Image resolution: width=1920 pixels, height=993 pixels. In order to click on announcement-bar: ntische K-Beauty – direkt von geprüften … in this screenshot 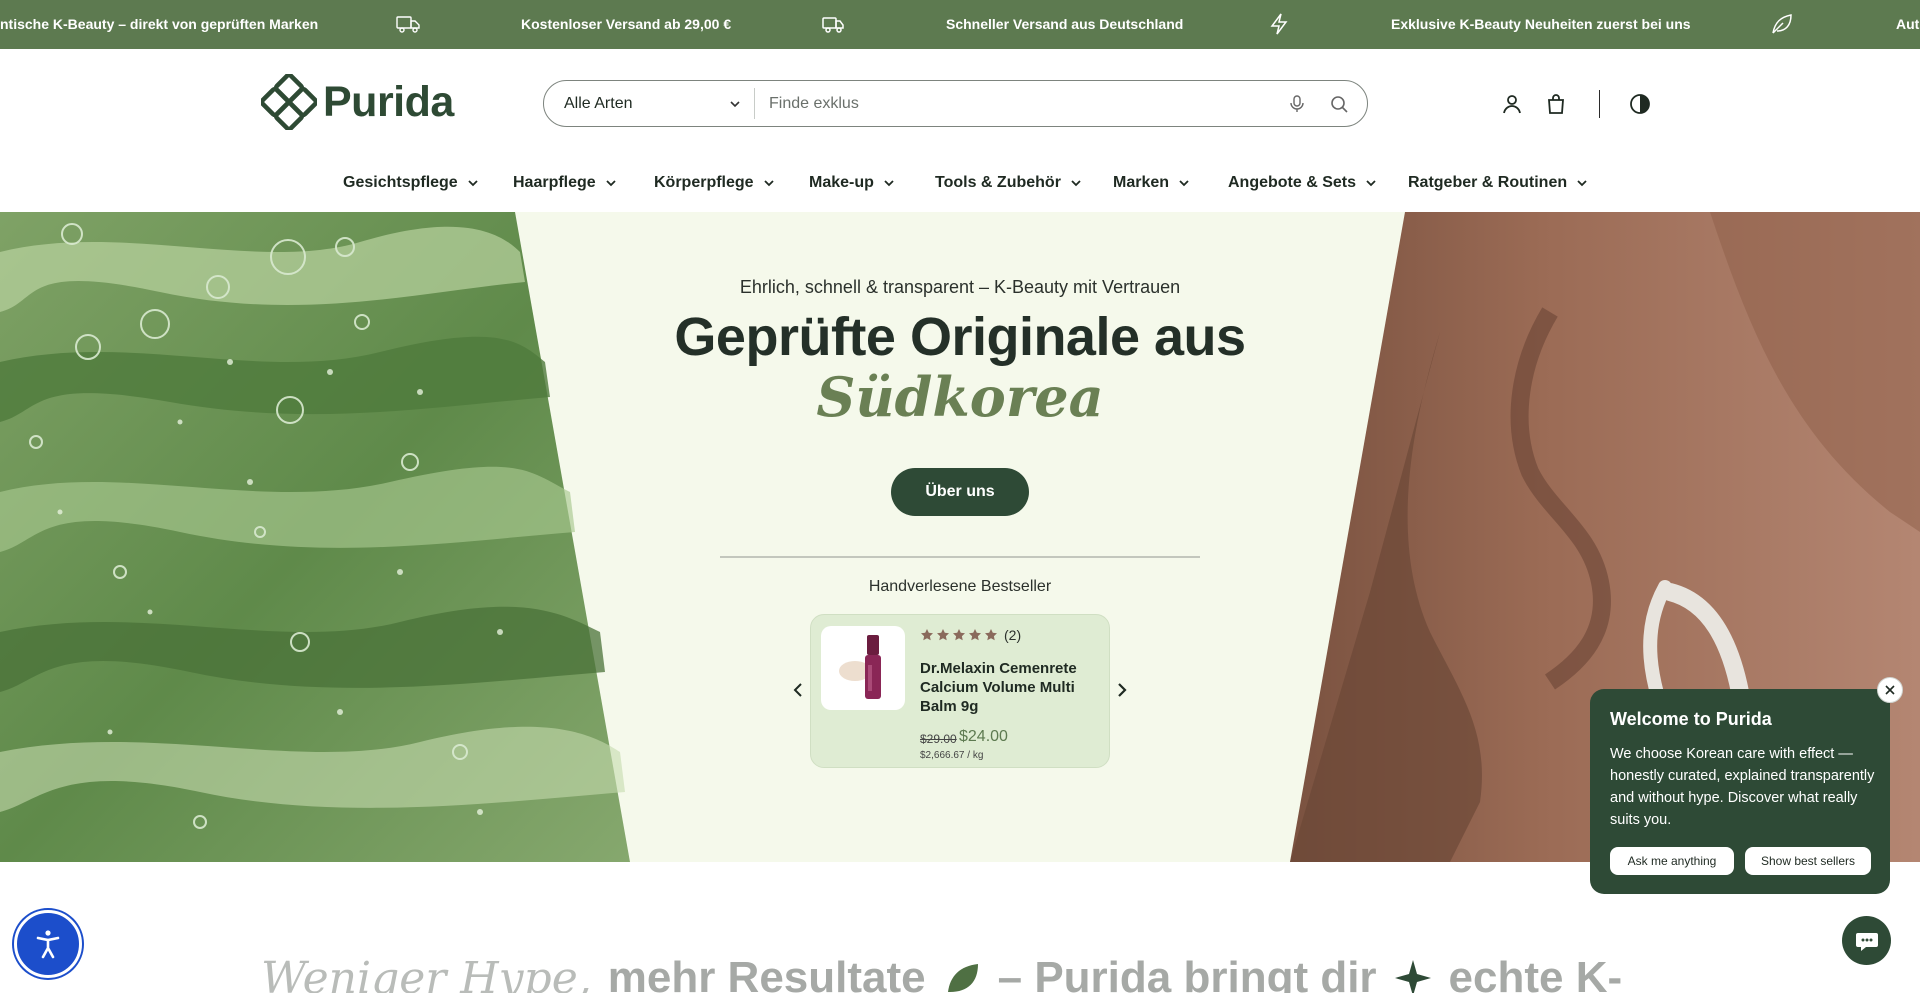, I will do `click(960, 24)`.